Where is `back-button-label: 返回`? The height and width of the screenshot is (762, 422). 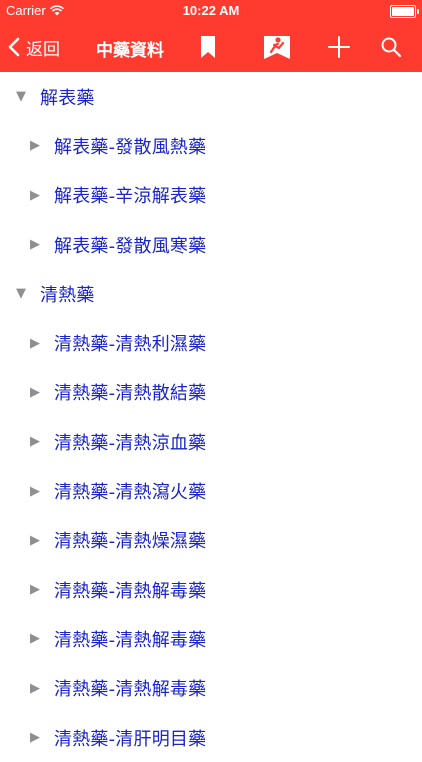
back-button-label: 返回 is located at coordinates (43, 49).